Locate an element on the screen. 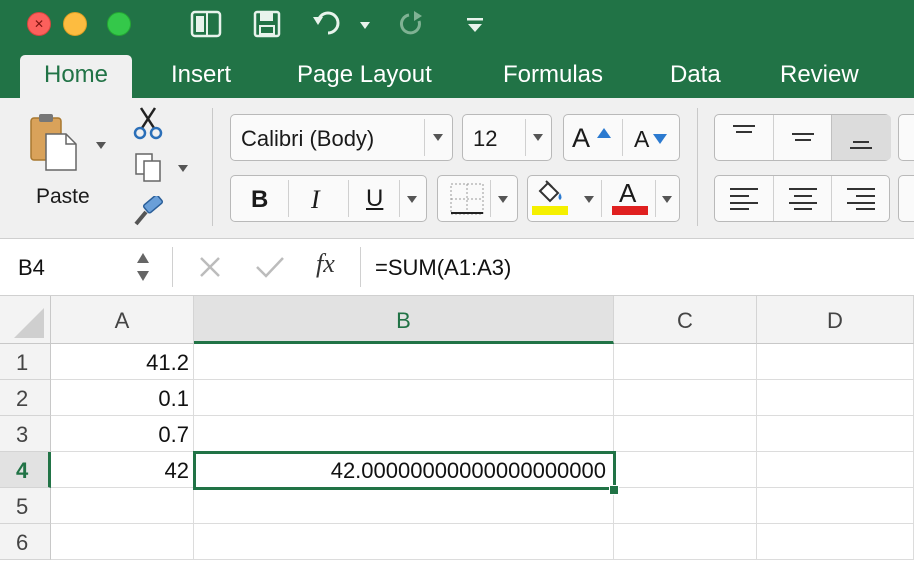  name-box: B4 is located at coordinates (31, 268).